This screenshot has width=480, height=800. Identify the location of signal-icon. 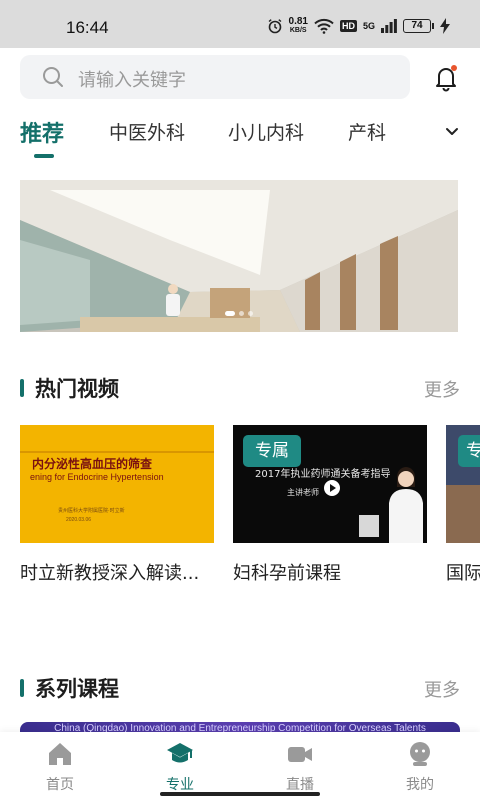
(389, 26).